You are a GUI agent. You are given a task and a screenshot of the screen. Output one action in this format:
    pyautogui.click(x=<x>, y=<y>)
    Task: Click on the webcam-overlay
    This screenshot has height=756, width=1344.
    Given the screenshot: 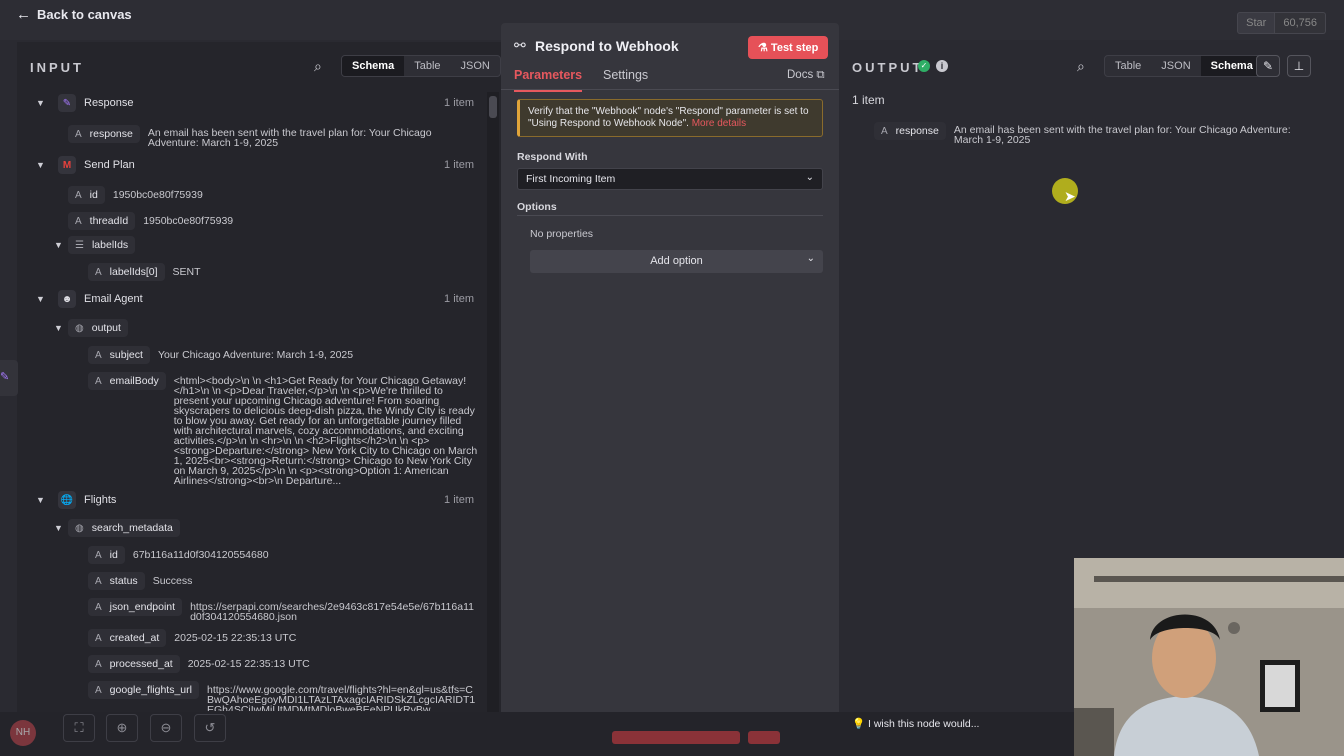 What is the action you would take?
    pyautogui.click(x=1209, y=657)
    